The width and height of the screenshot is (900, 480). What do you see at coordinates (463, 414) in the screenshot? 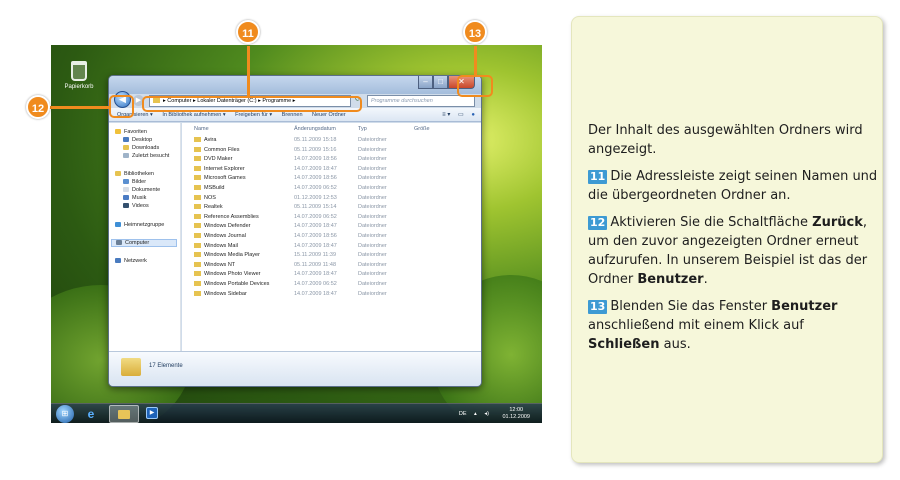
I see `language-indicator: DE` at bounding box center [463, 414].